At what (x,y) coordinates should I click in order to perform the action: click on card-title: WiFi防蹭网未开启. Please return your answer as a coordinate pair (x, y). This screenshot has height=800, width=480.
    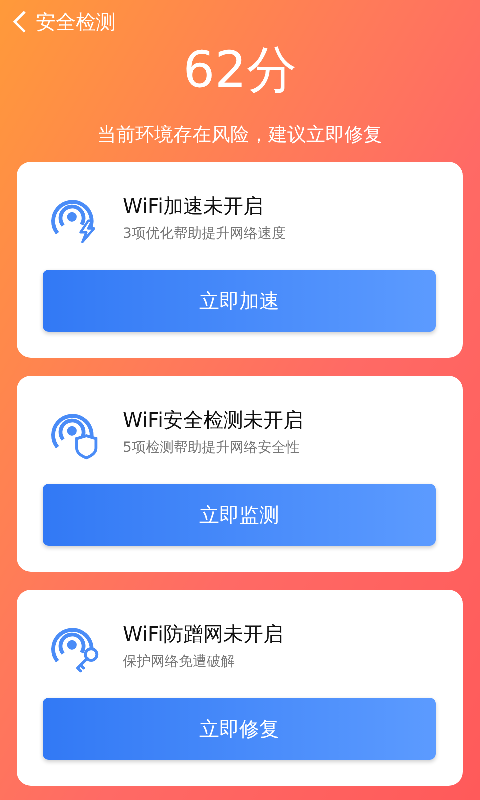
    Looking at the image, I should click on (203, 634).